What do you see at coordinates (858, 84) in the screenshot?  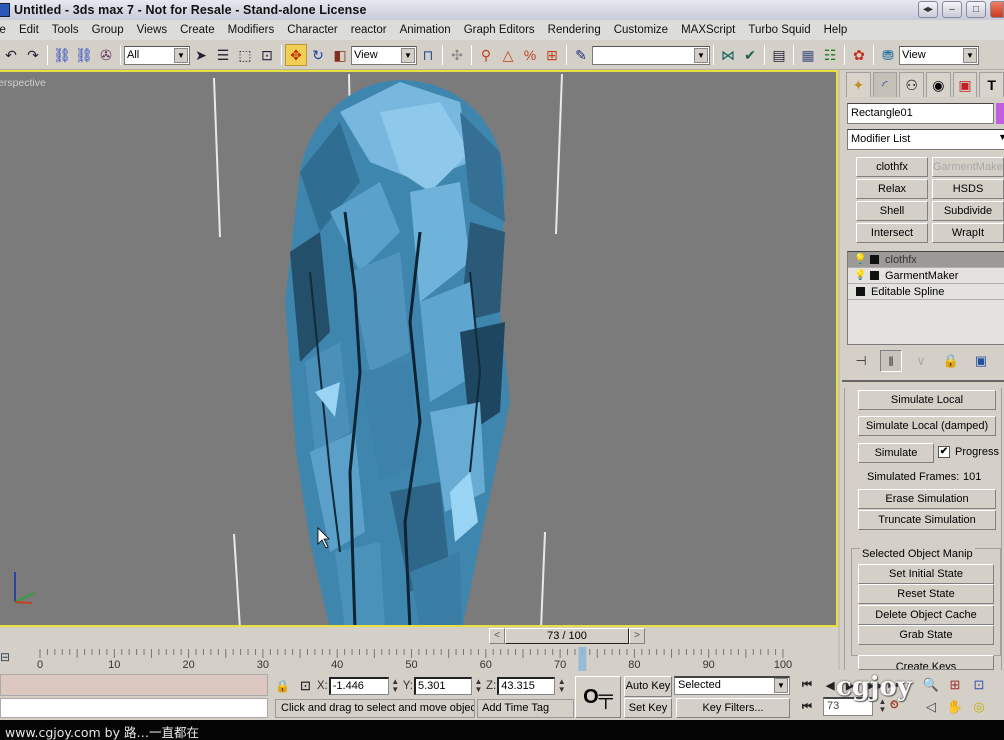 I see `create-tab-icon: ✦` at bounding box center [858, 84].